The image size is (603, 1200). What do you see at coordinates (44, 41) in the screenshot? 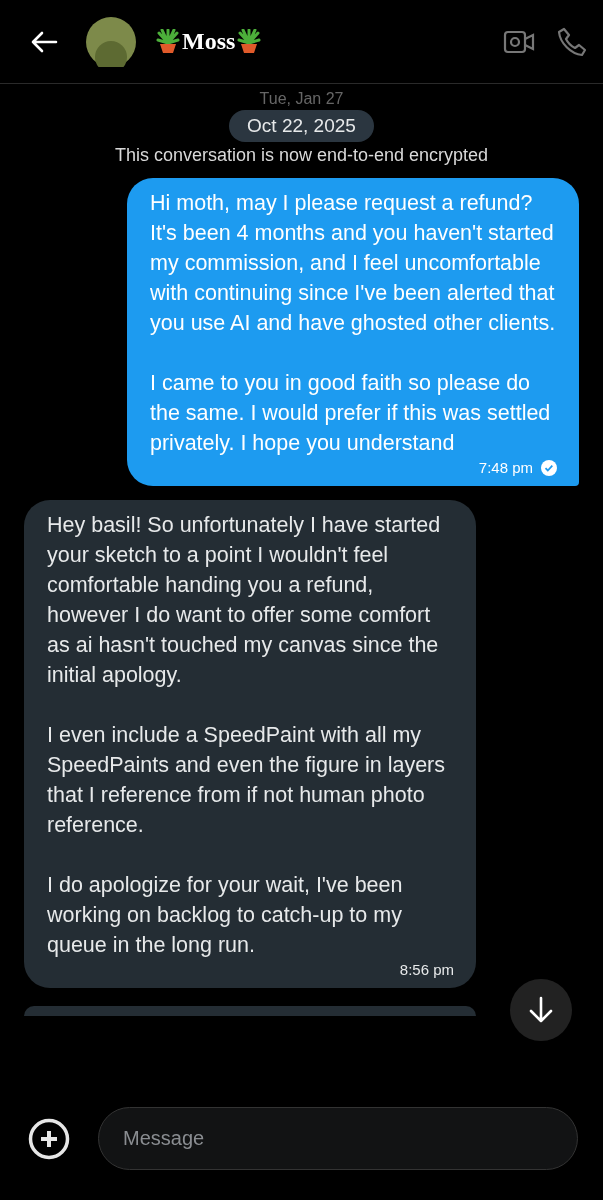
I see `back-icon` at bounding box center [44, 41].